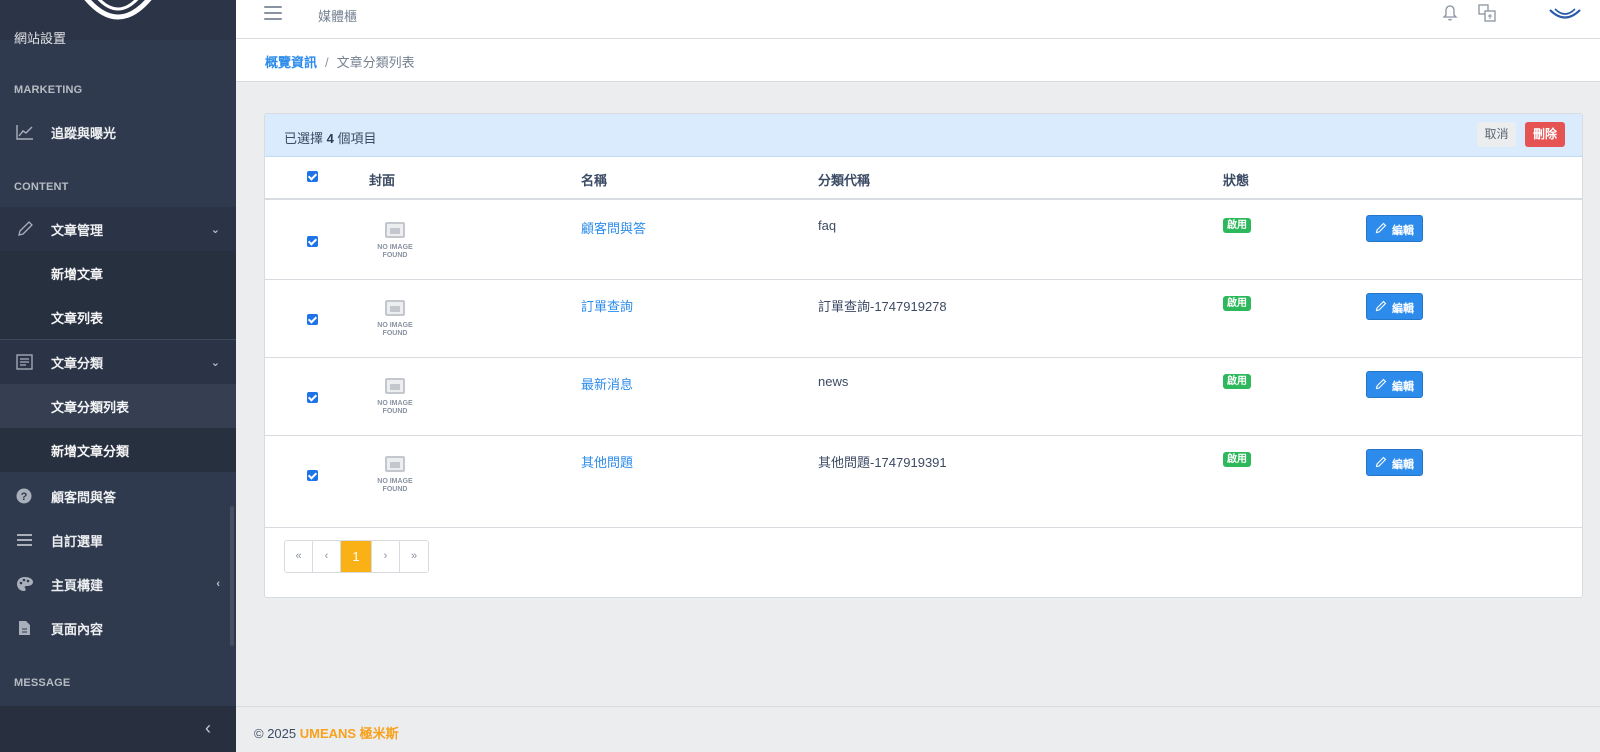 The image size is (1600, 752). Describe the element at coordinates (607, 383) in the screenshot. I see `category-name-link: 最新消息` at that location.